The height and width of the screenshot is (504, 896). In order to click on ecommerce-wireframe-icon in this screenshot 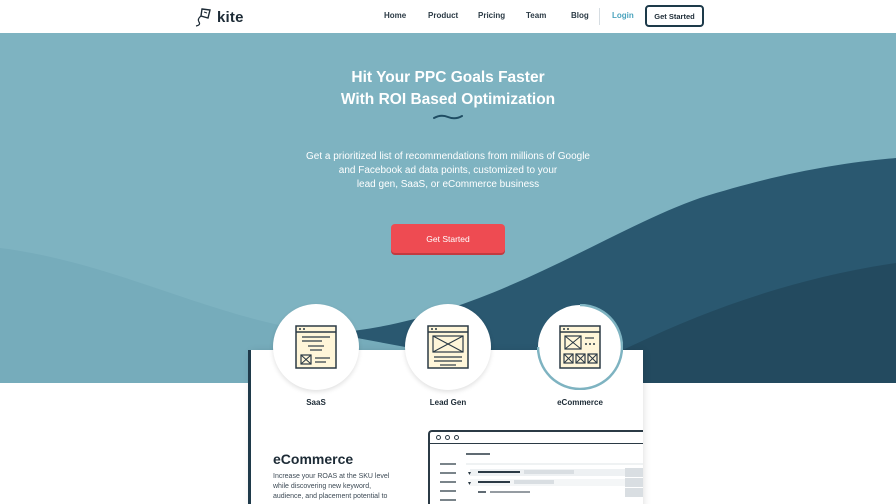, I will do `click(580, 347)`.